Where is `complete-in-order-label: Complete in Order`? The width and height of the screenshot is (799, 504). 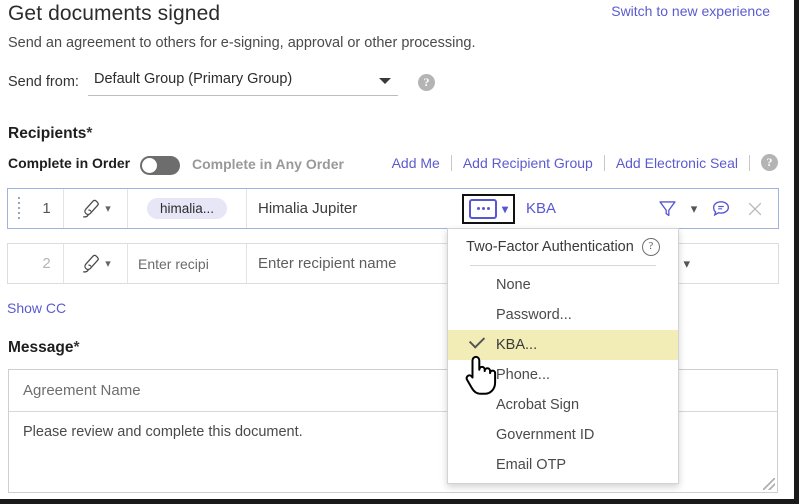
complete-in-order-label: Complete in Order is located at coordinates (69, 163).